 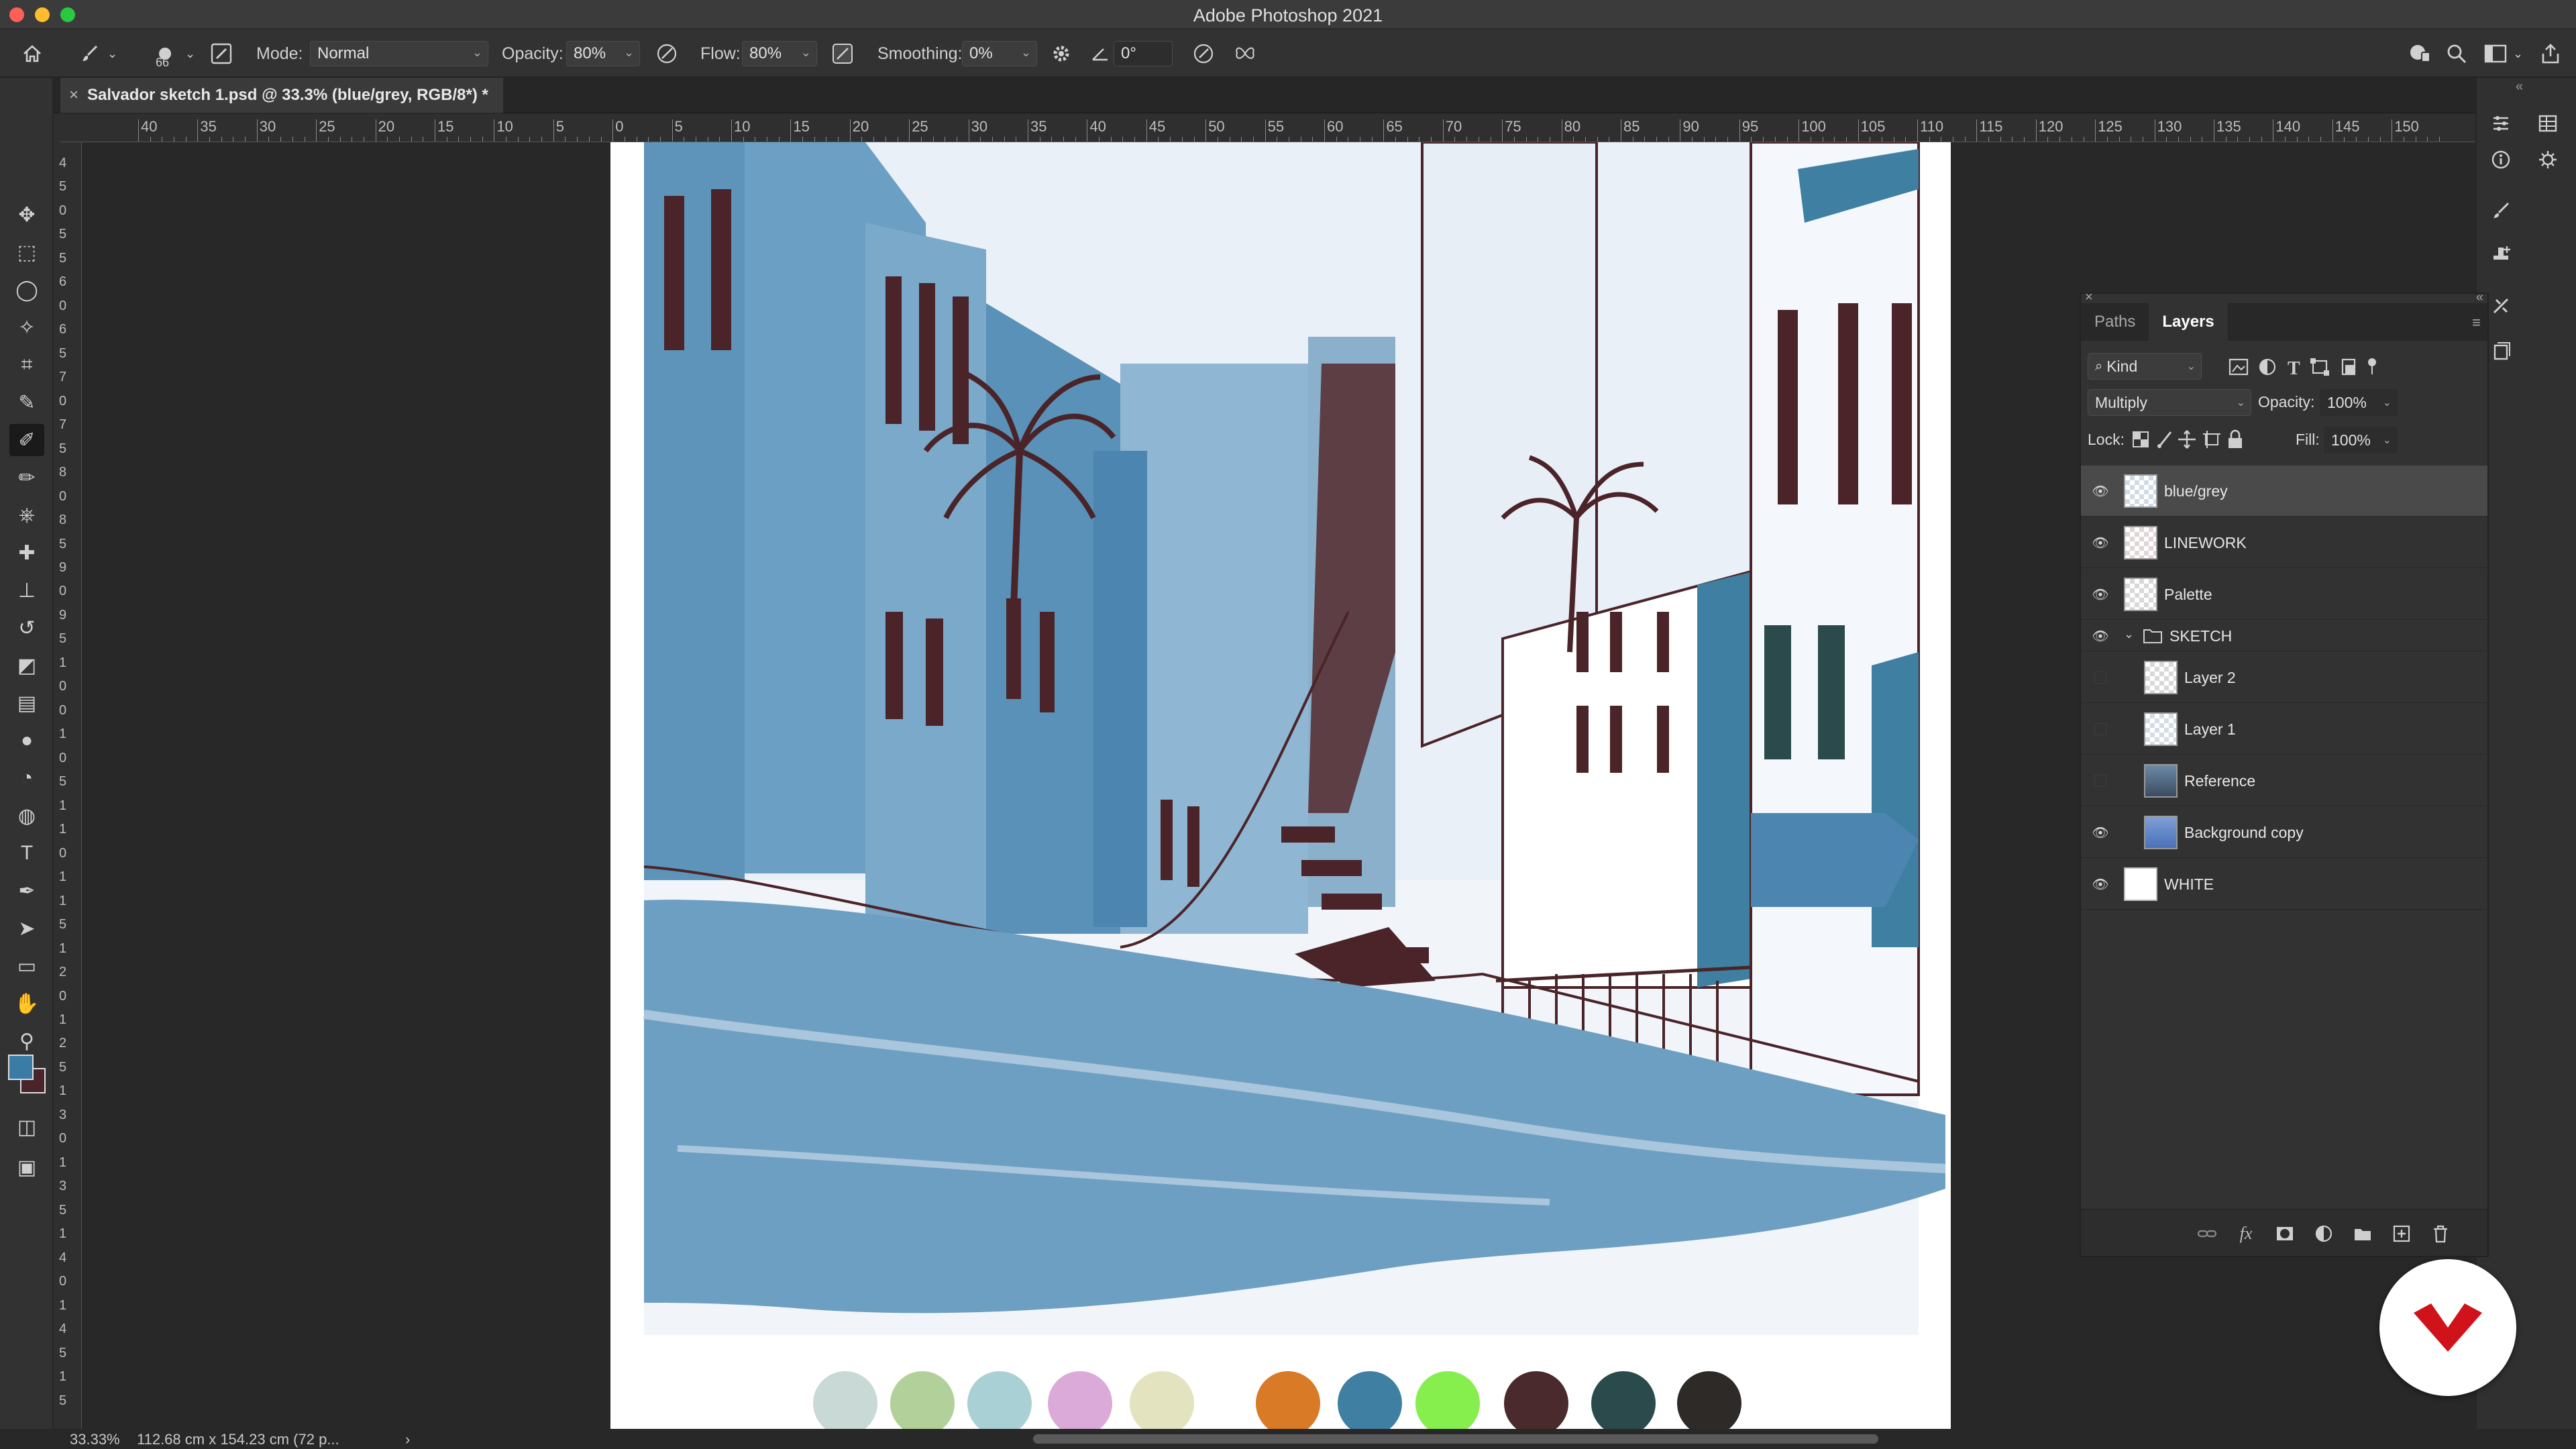 I want to click on pressure-opacity-icon, so click(x=667, y=54).